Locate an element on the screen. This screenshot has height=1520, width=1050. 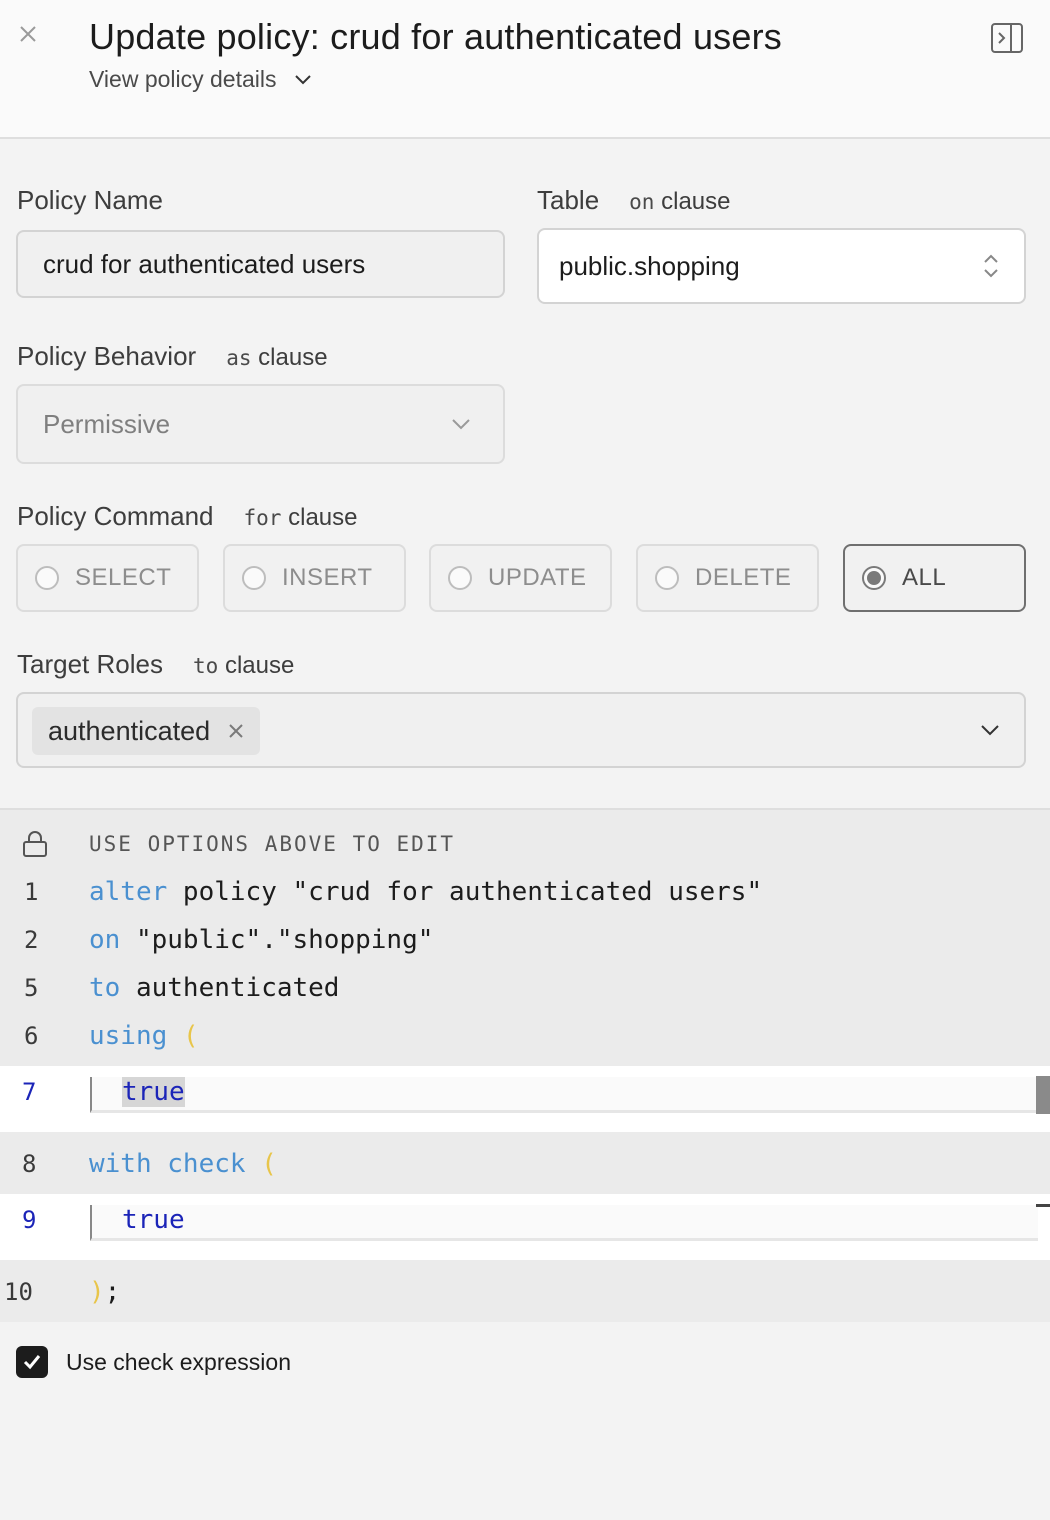
policy-behavior-select: Permissive is located at coordinates (260, 424).